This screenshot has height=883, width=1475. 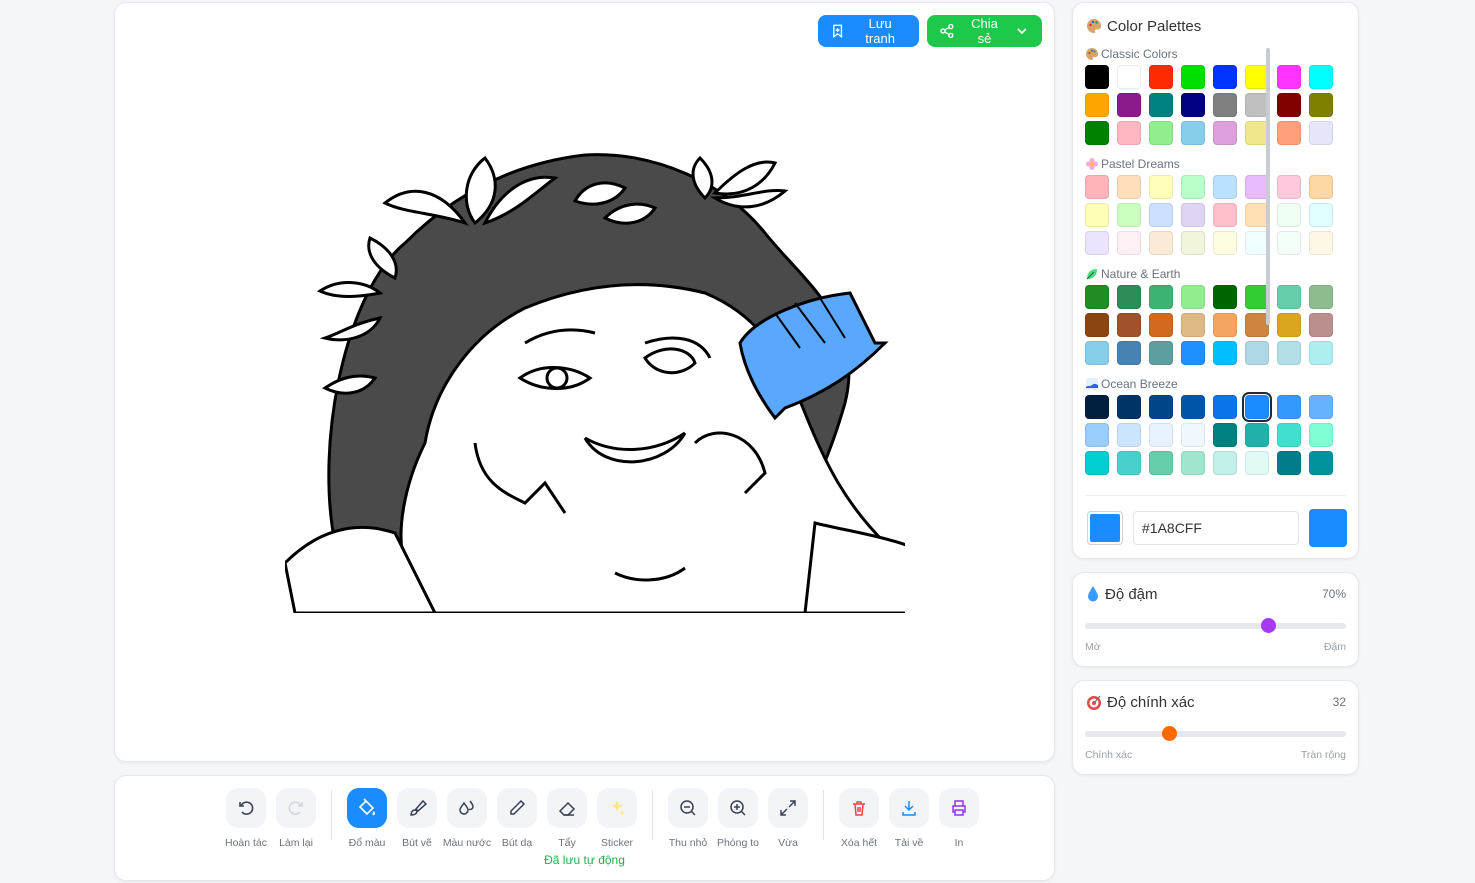 What do you see at coordinates (859, 818) in the screenshot?
I see `tool-clear: Xóa hết` at bounding box center [859, 818].